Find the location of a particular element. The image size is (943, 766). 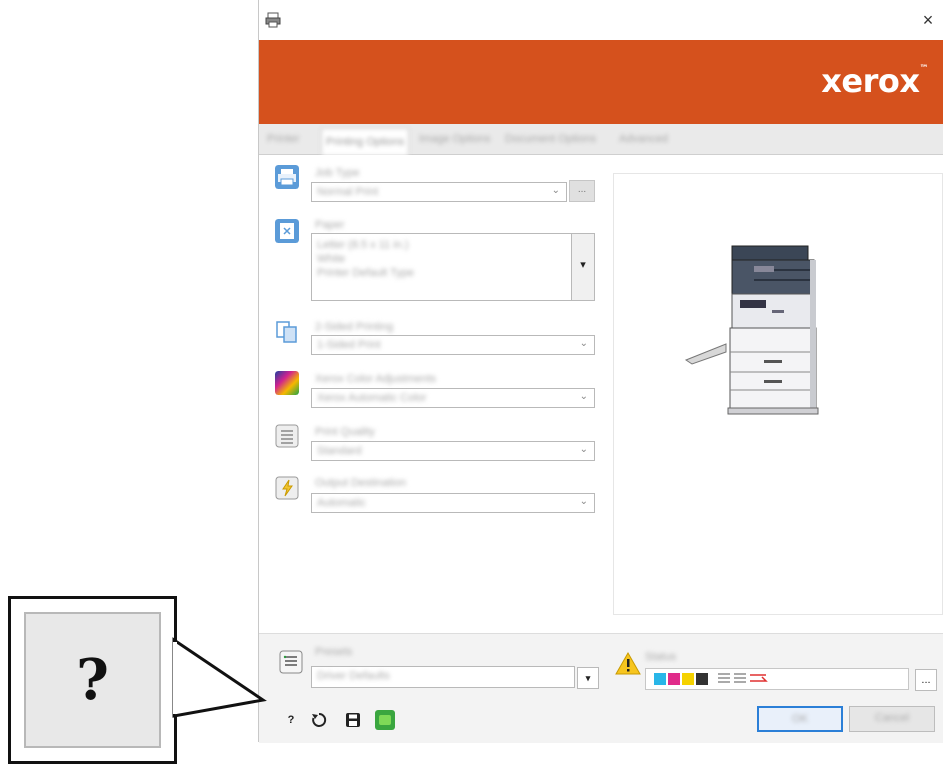

close-icon: × is located at coordinates (927, 20).